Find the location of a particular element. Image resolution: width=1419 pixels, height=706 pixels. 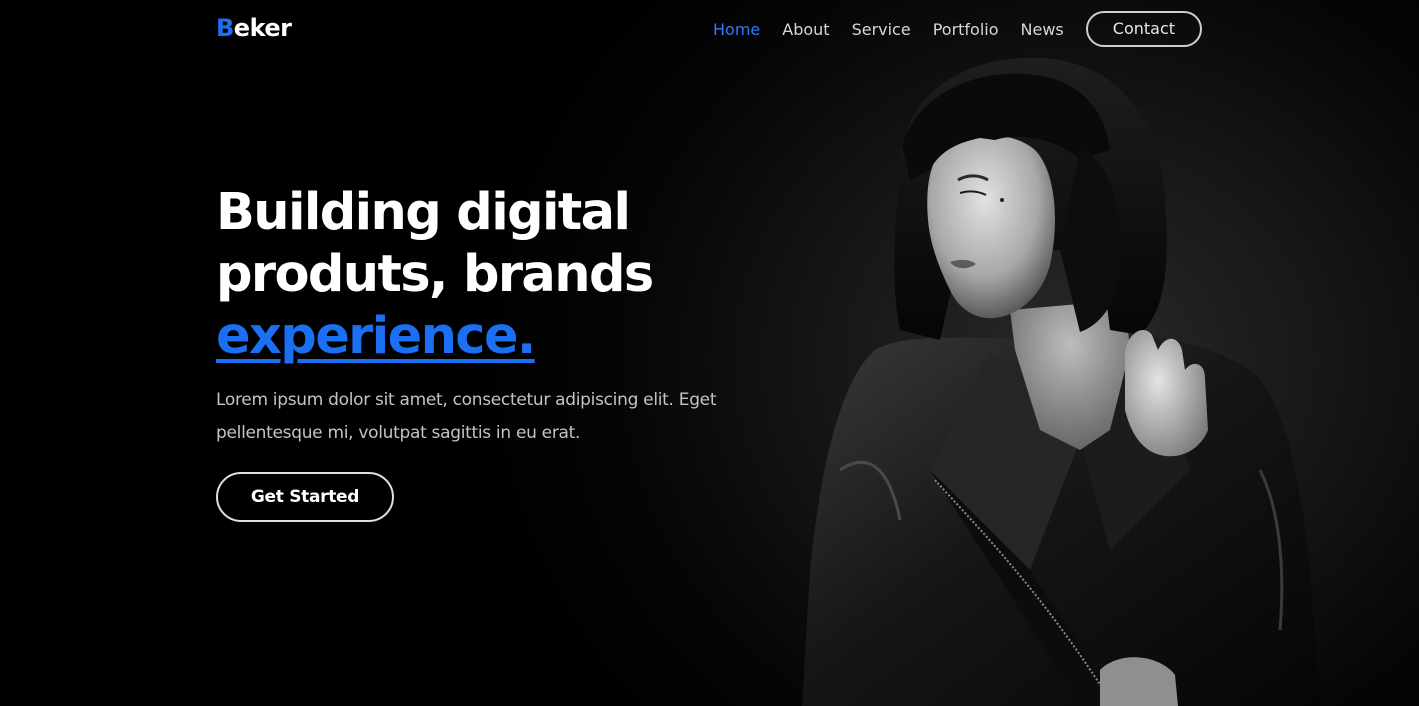

headline-highlight: experience. is located at coordinates (376, 336).